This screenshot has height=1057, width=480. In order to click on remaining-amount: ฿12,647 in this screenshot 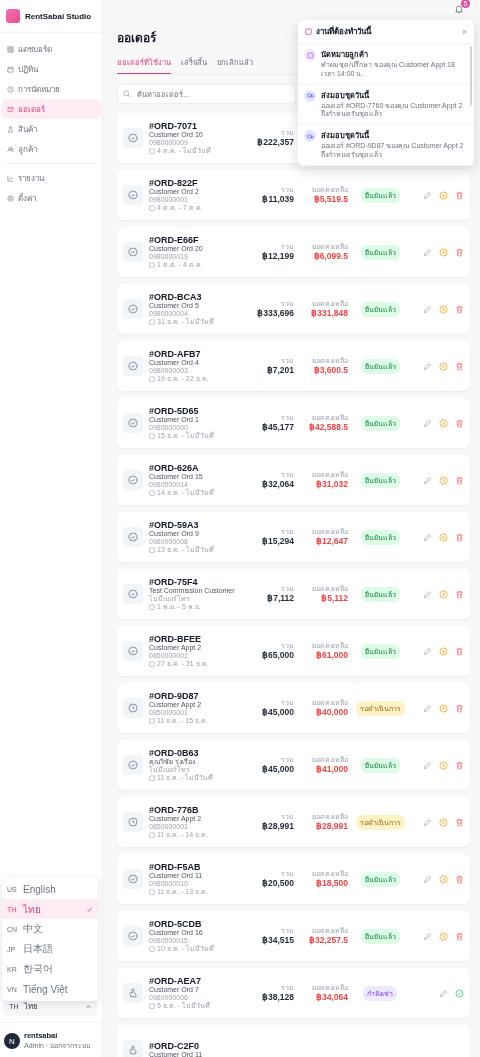, I will do `click(332, 541)`.